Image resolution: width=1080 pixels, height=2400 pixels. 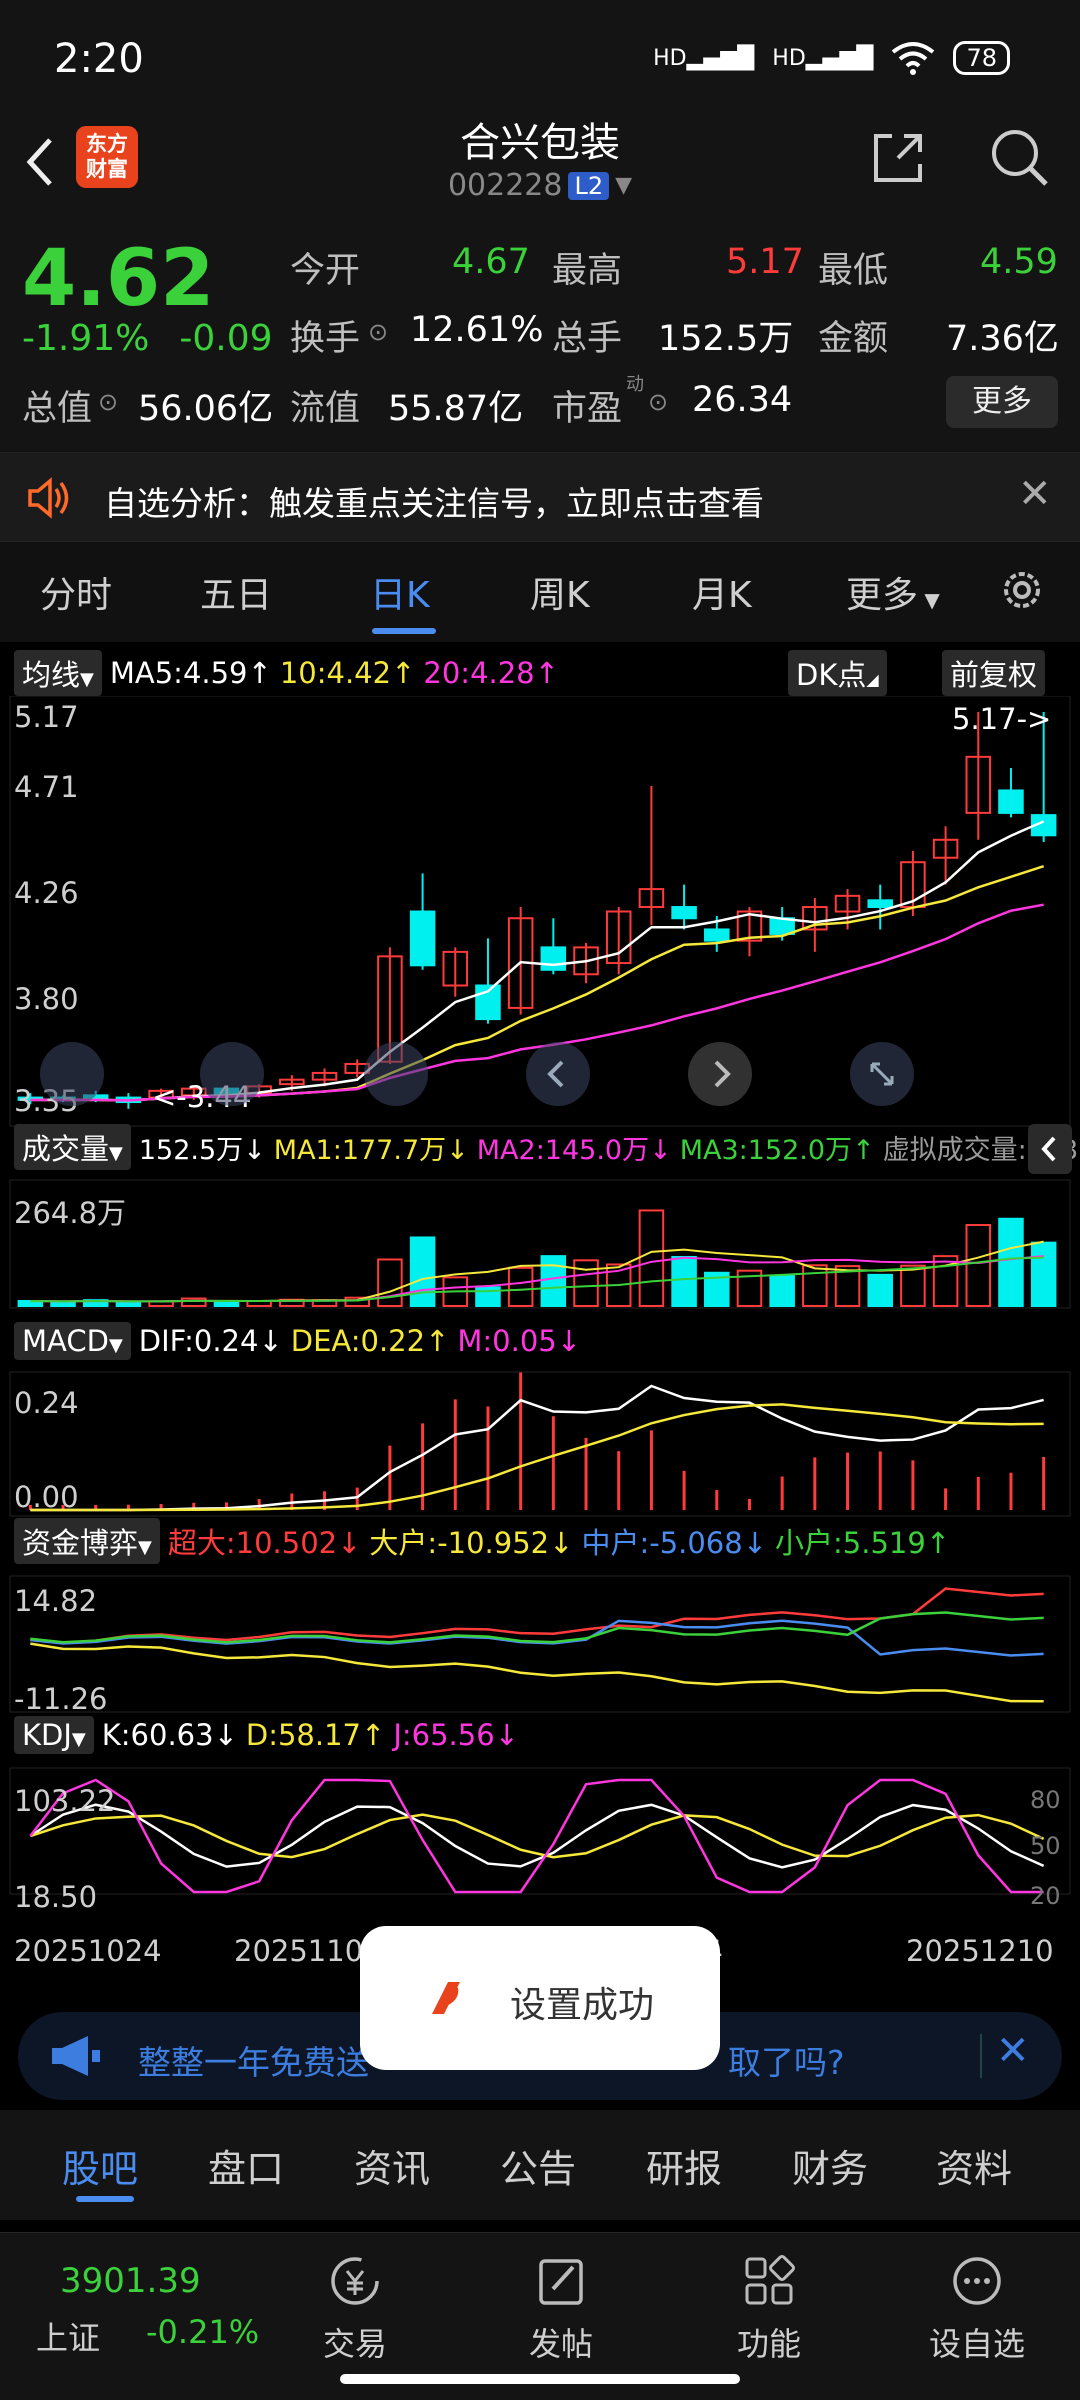 I want to click on share-button, so click(x=898, y=158).